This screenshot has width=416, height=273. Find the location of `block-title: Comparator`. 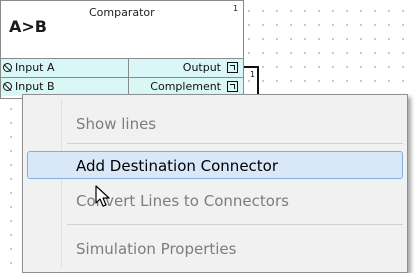

block-title: Comparator is located at coordinates (122, 12).